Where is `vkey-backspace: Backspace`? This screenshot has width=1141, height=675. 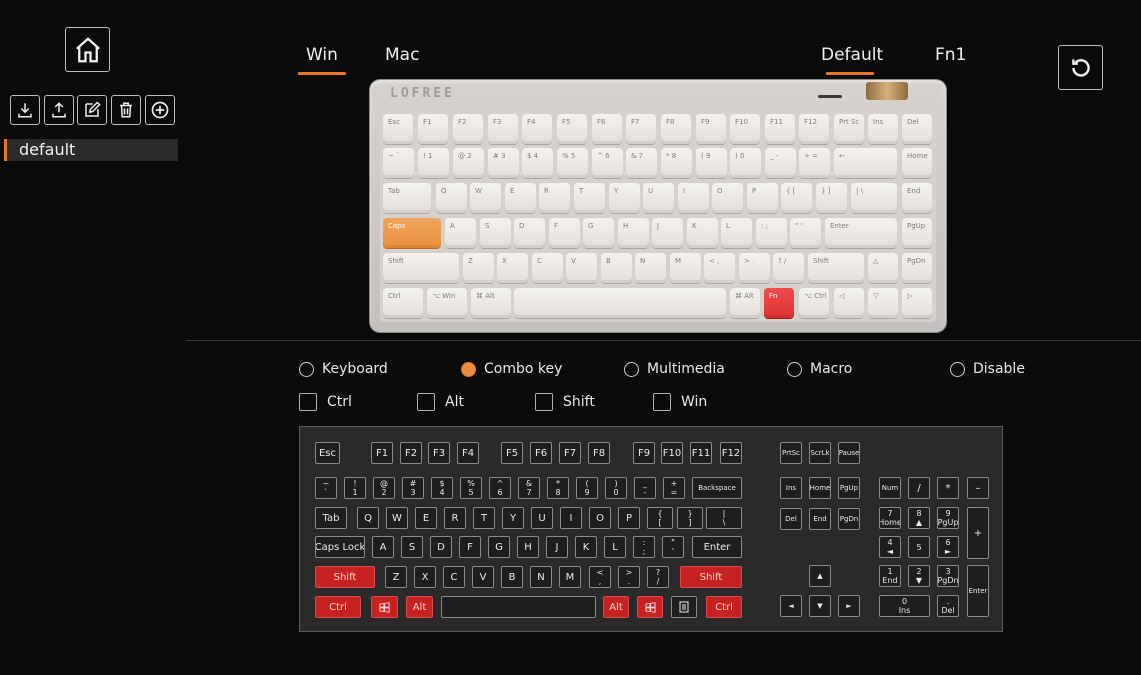
vkey-backspace: Backspace is located at coordinates (717, 488).